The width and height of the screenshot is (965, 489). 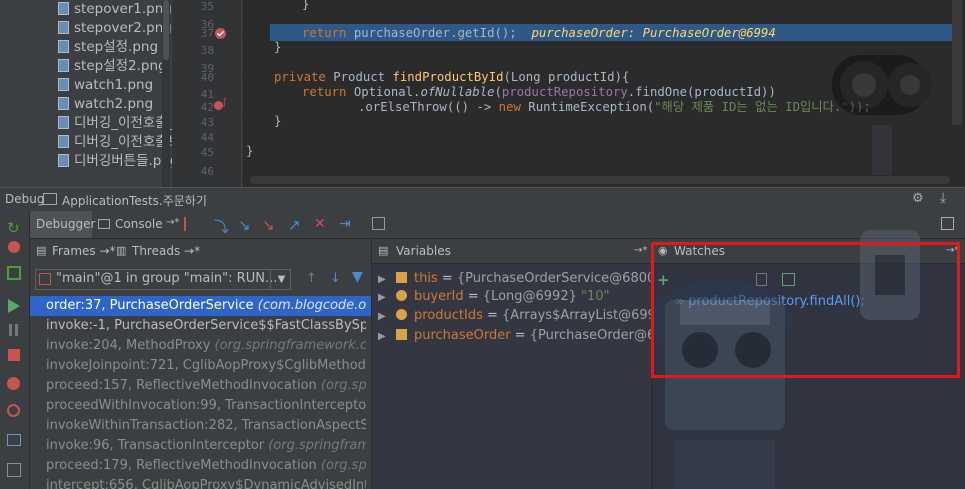 I want to click on mute-breakpoints-icon, so click(x=13, y=410).